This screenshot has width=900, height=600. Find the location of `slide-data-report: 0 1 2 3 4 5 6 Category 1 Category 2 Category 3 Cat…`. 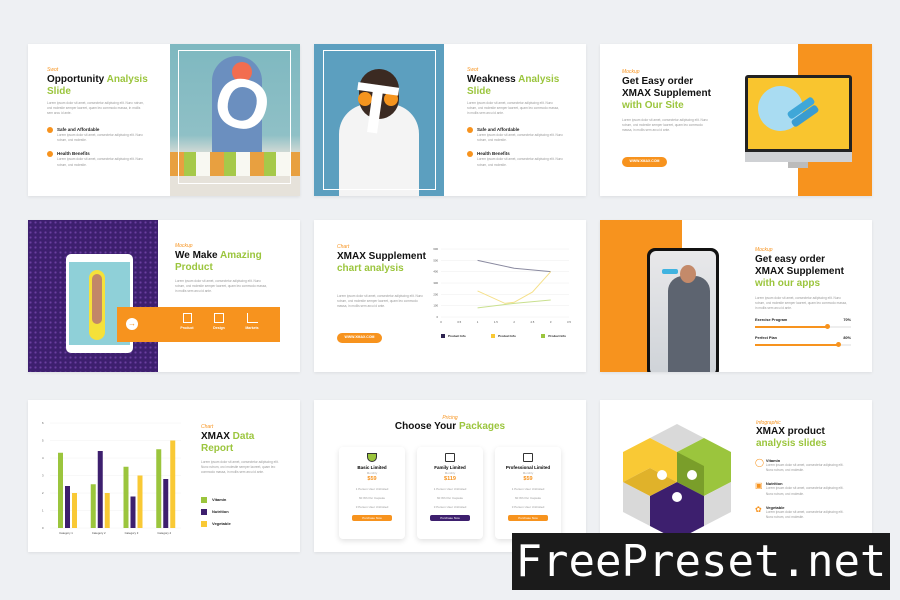

slide-data-report: 0 1 2 3 4 5 6 Category 1 Category 2 Category 3 Cat… is located at coordinates (164, 476).